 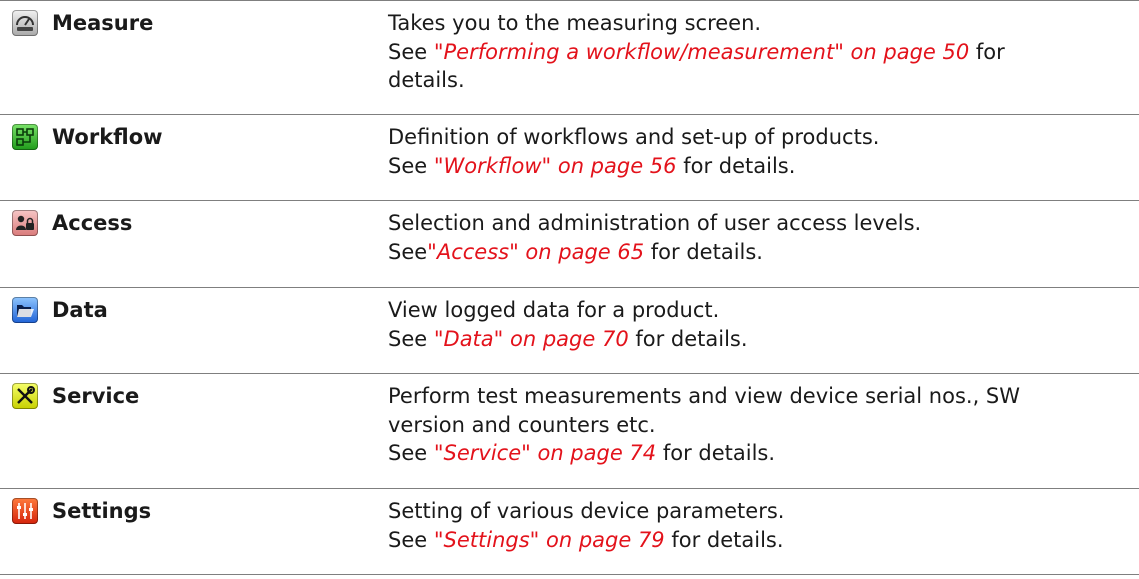 What do you see at coordinates (194, 330) in the screenshot?
I see `name-cell: Data` at bounding box center [194, 330].